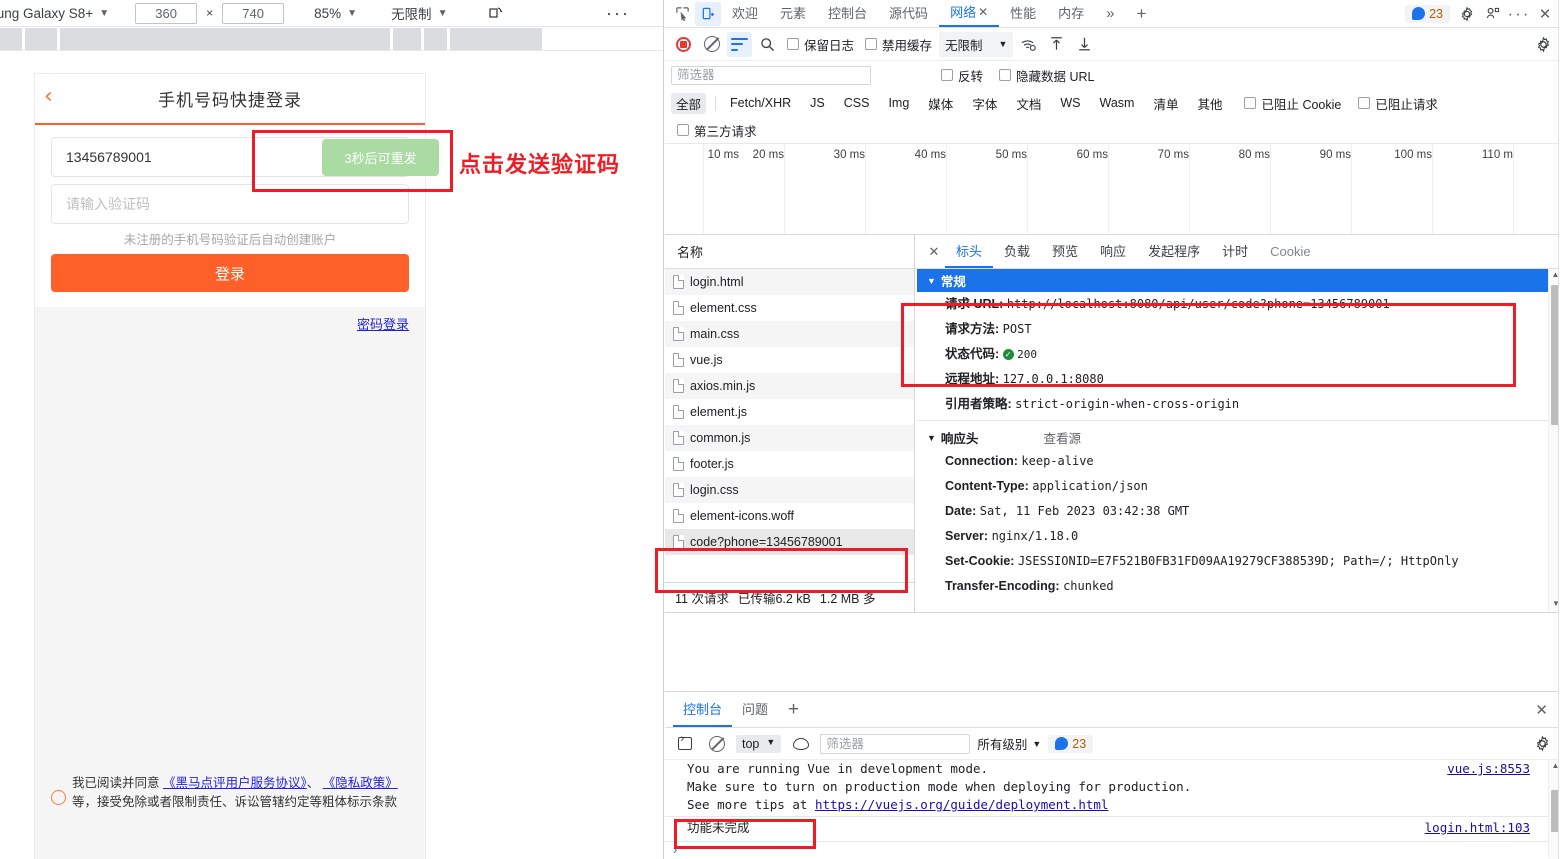 The height and width of the screenshot is (859, 1562). Describe the element at coordinates (230, 273) in the screenshot. I see `login-button: 登录` at that location.